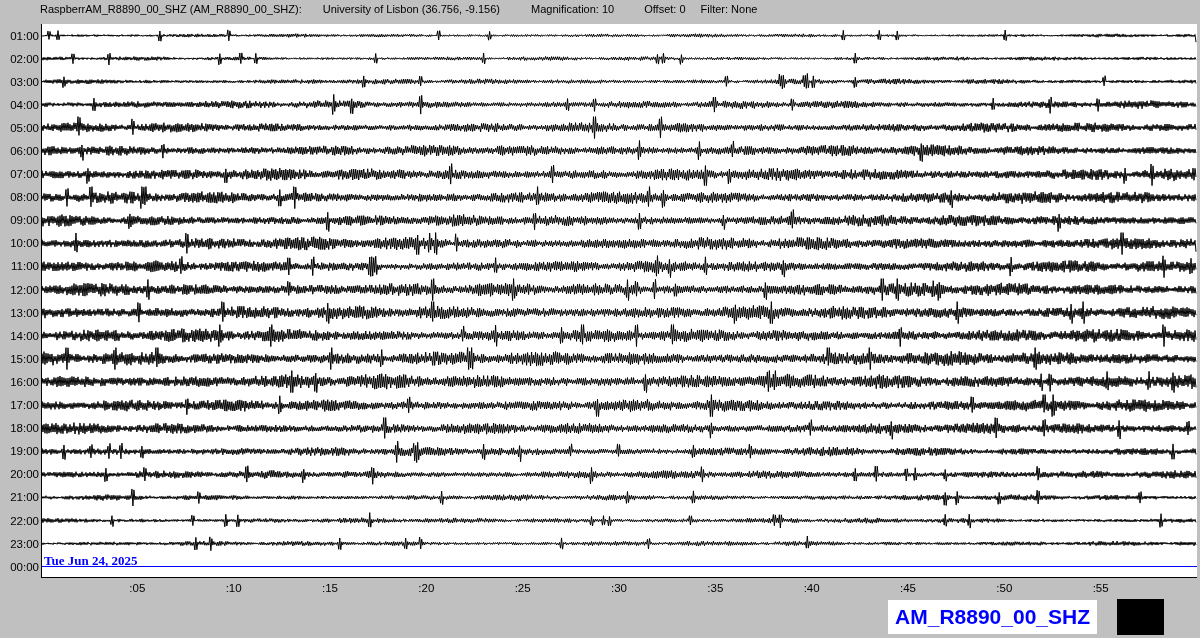  I want to click on hour-label: 17:00, so click(24, 406).